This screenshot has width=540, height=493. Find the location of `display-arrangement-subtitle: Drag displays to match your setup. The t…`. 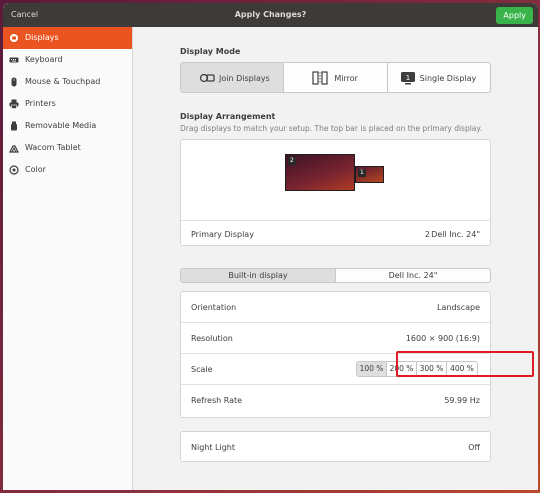

display-arrangement-subtitle: Drag displays to match your setup. The t… is located at coordinates (331, 128).